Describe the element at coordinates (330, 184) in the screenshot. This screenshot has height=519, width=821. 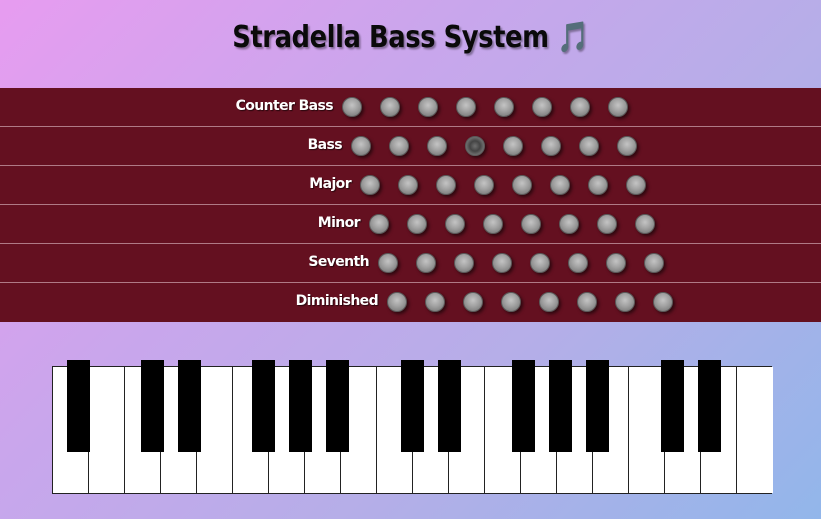
I see `row-label: Major` at that location.